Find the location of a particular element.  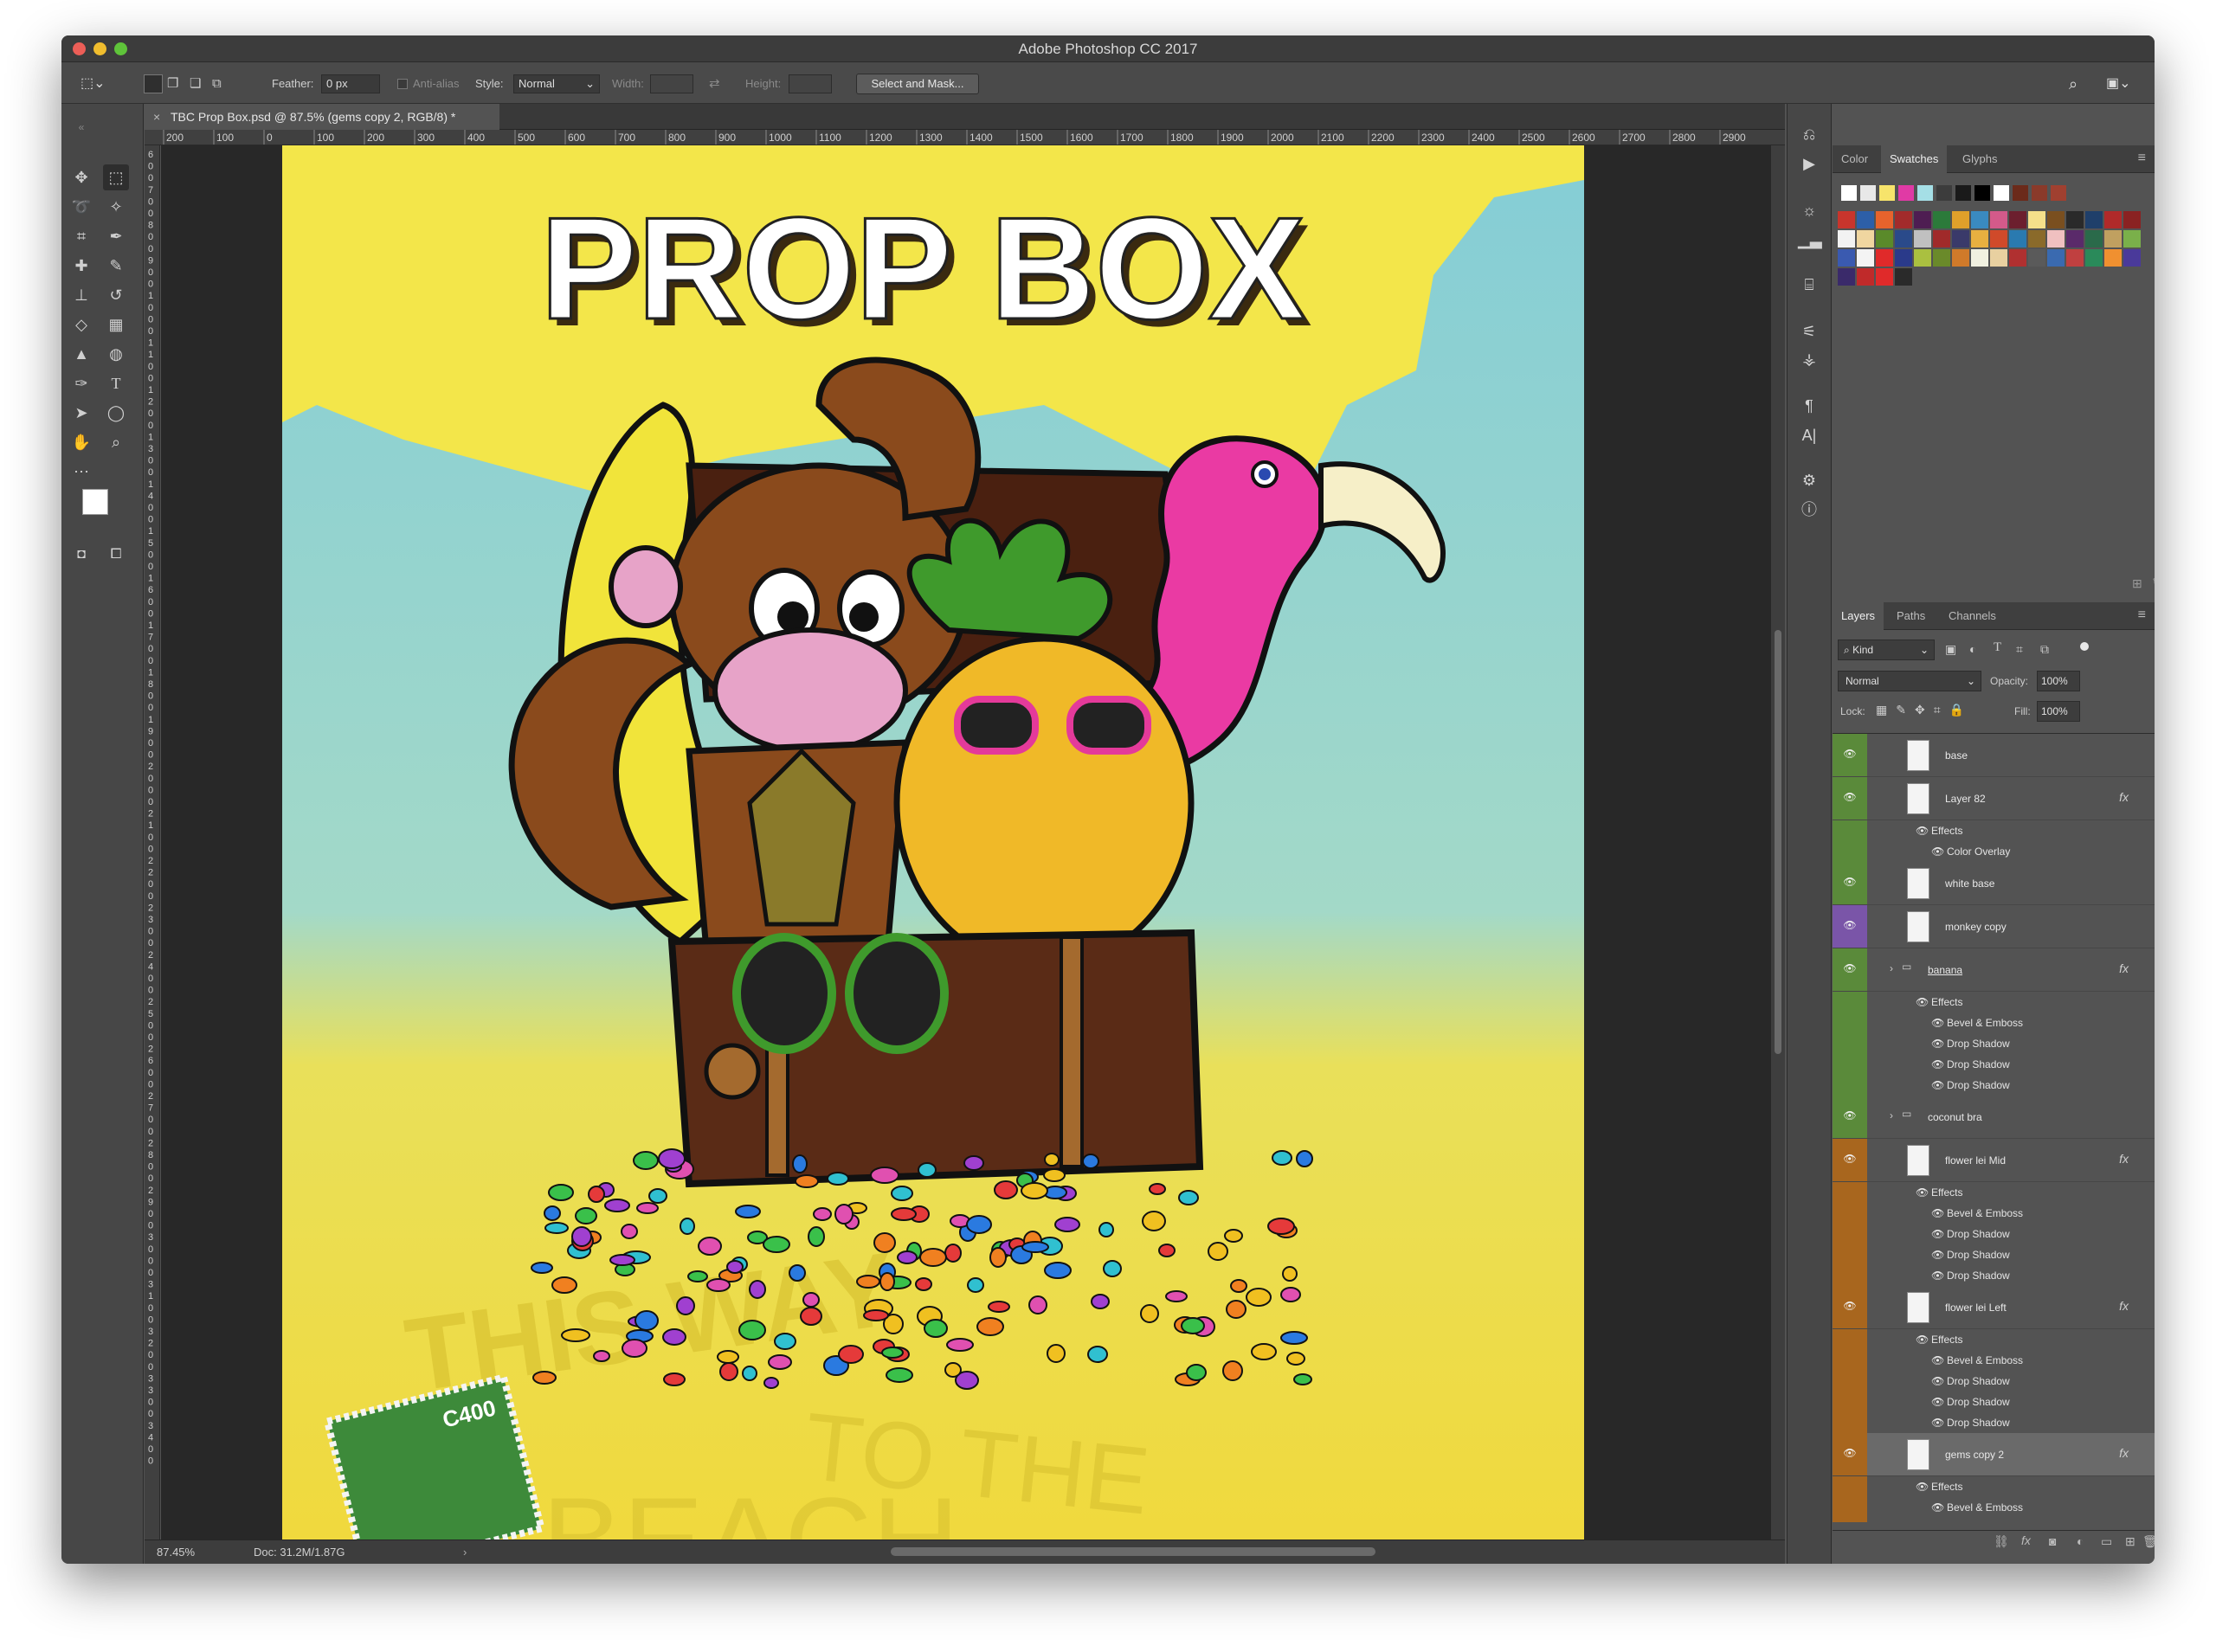

zoom-window-button is located at coordinates (120, 48).